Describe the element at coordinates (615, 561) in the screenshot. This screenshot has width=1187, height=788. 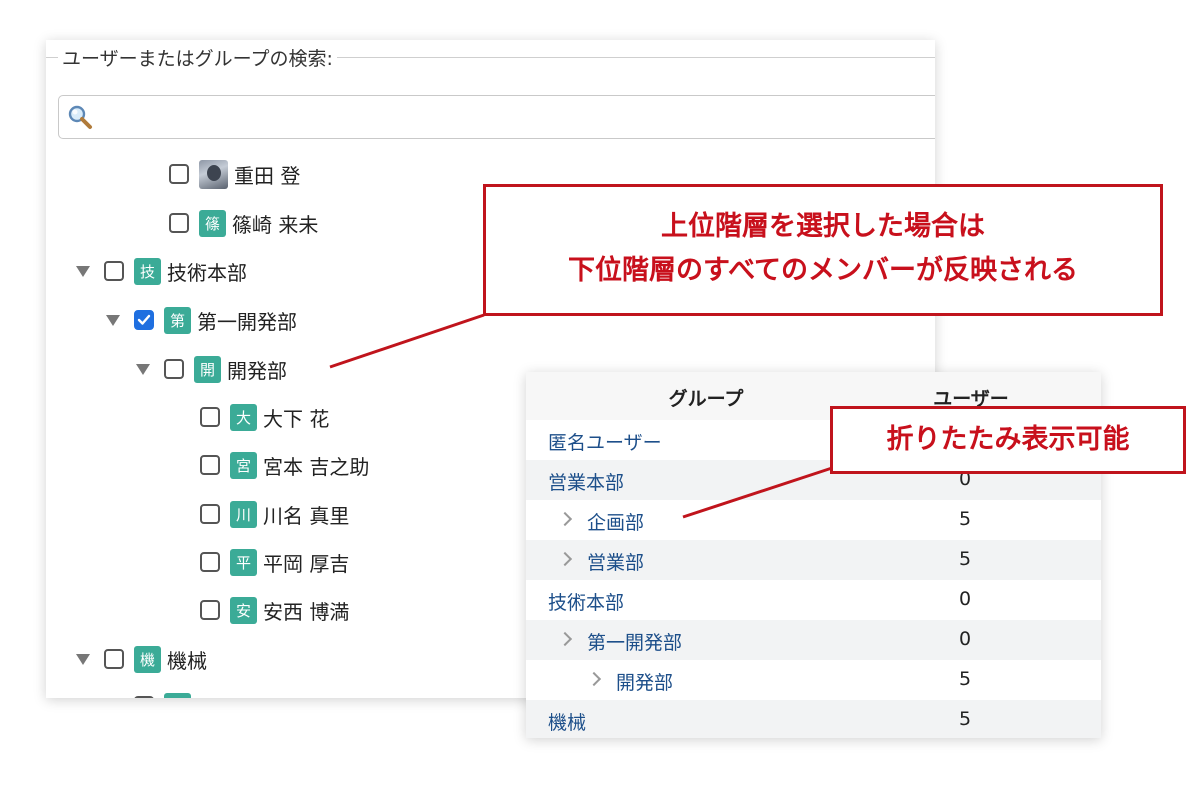
I see `group-link: 営業部` at that location.